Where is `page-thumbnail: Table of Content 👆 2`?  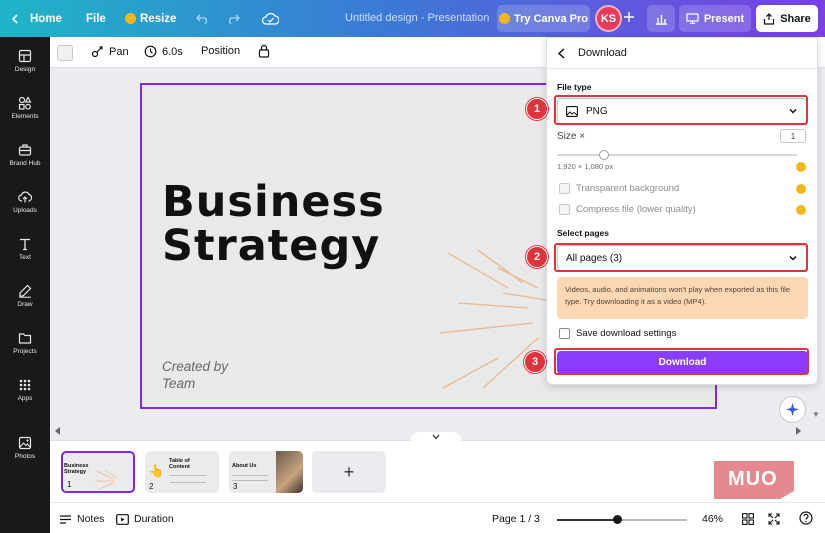 page-thumbnail: Table of Content 👆 2 is located at coordinates (182, 472).